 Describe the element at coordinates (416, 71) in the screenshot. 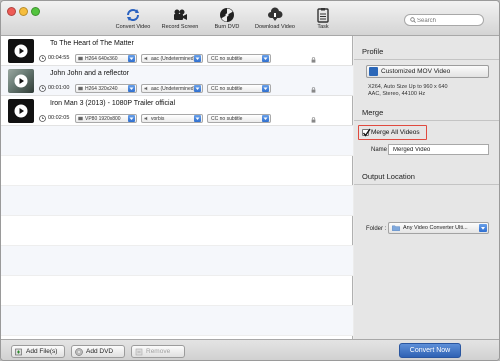

I see `profile-button-label: Customized MOV Video` at that location.